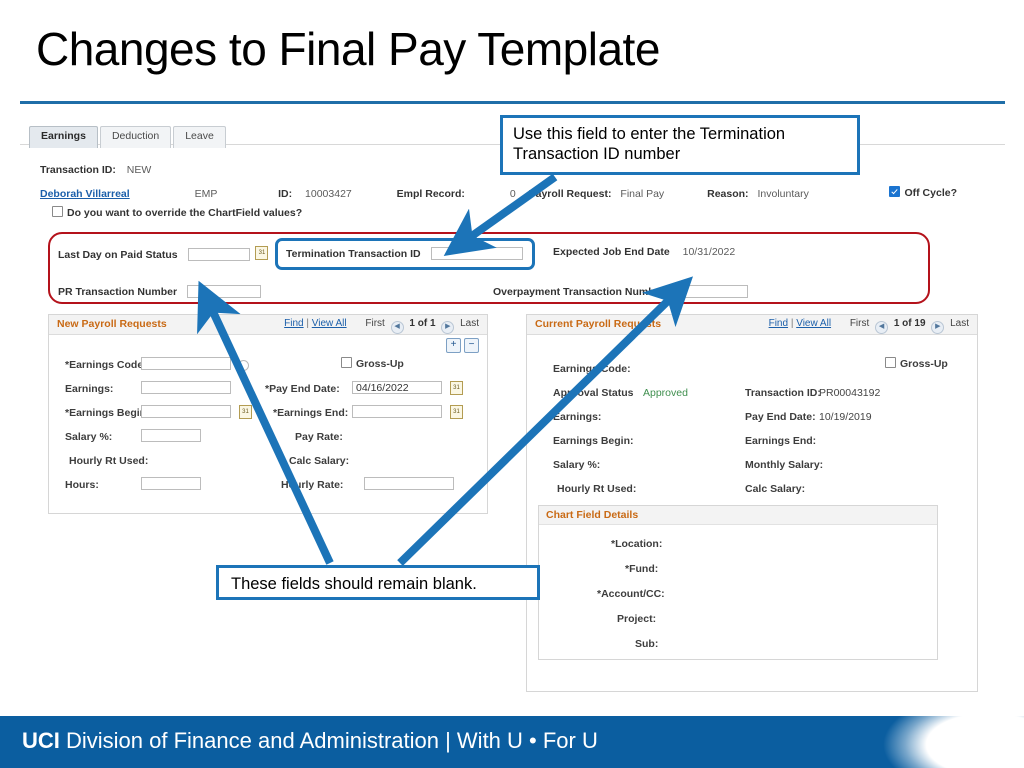 The height and width of the screenshot is (768, 1024). I want to click on cpr-transaction-id-label: Transaction ID:, so click(783, 393).